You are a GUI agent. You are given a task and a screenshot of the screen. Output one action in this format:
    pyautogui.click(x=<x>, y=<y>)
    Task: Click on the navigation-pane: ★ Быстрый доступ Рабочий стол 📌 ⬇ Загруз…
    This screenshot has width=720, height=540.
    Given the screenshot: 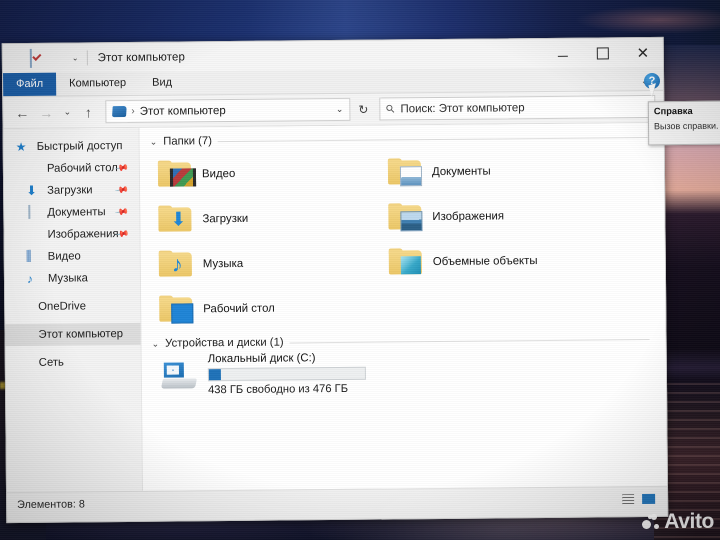 What is the action you would take?
    pyautogui.click(x=73, y=310)
    